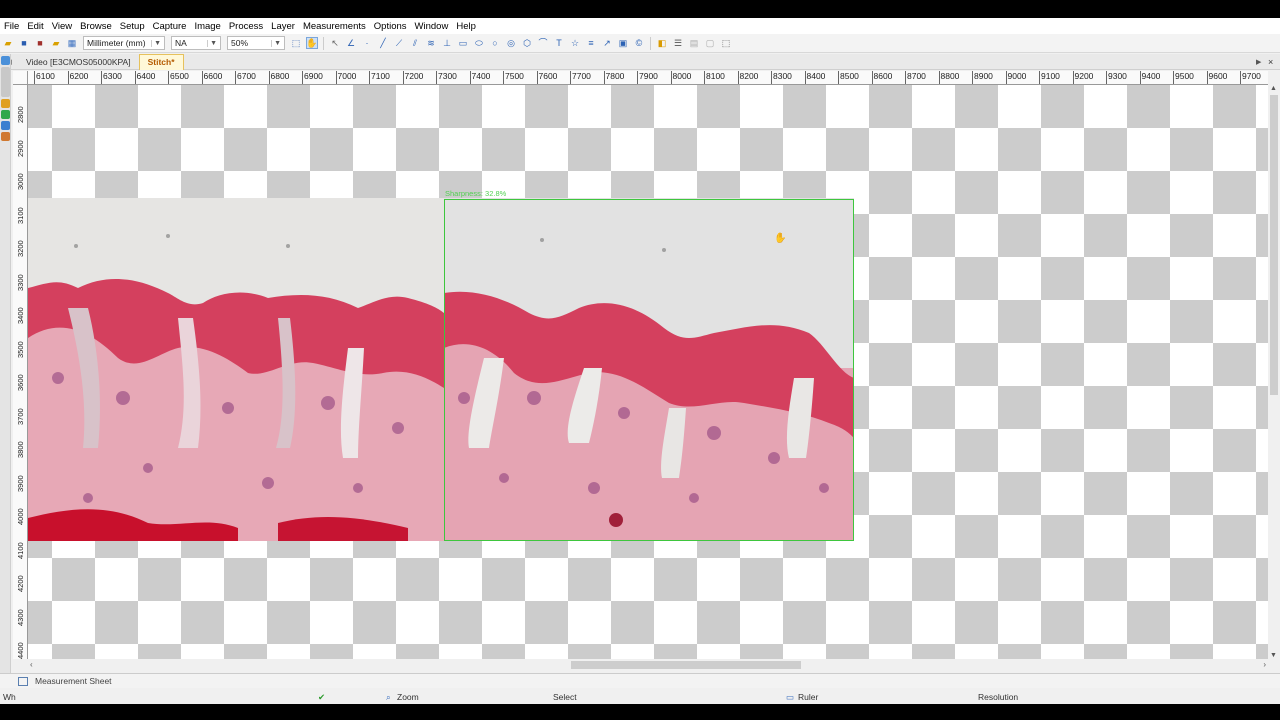  Describe the element at coordinates (312, 43) in the screenshot. I see `hand-pan-icon: ✋` at that location.